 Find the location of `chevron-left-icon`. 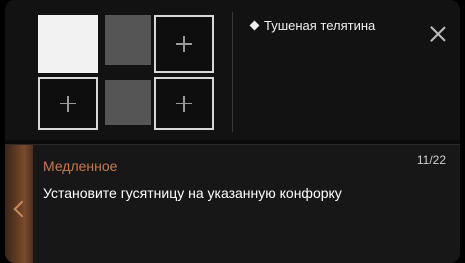

chevron-left-icon is located at coordinates (22, 208).